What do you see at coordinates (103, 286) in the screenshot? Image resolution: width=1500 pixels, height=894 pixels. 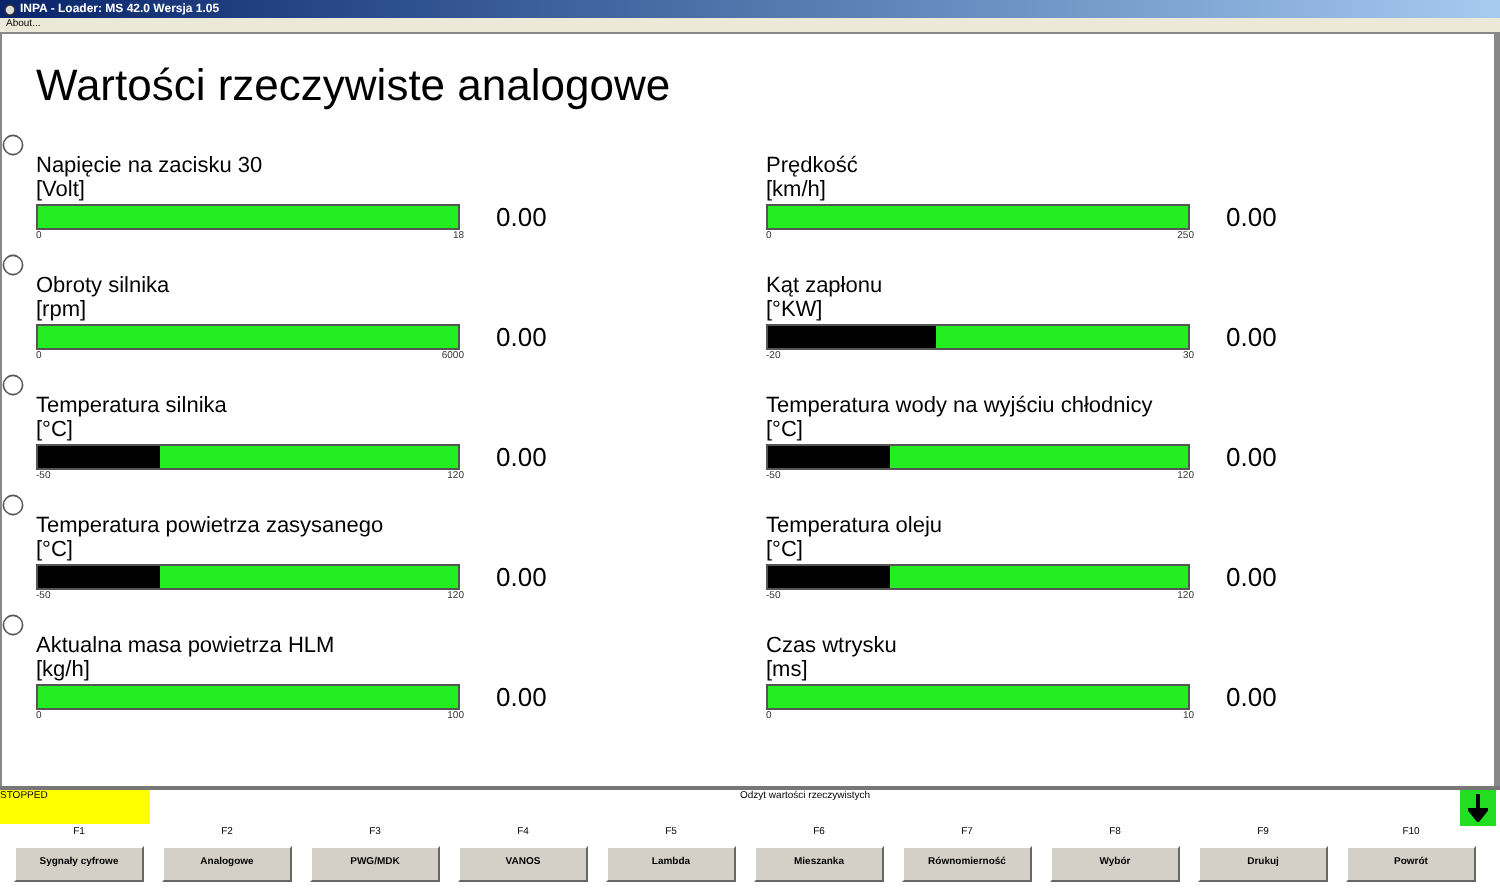 I see `gauge-label: Obroty silnika` at bounding box center [103, 286].